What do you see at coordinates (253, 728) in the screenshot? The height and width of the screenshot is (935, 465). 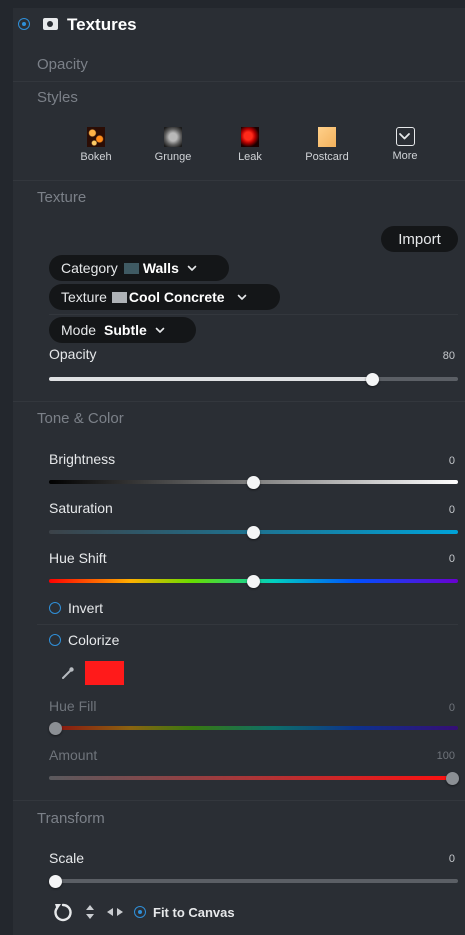 I see `hue-fill-slider-track` at bounding box center [253, 728].